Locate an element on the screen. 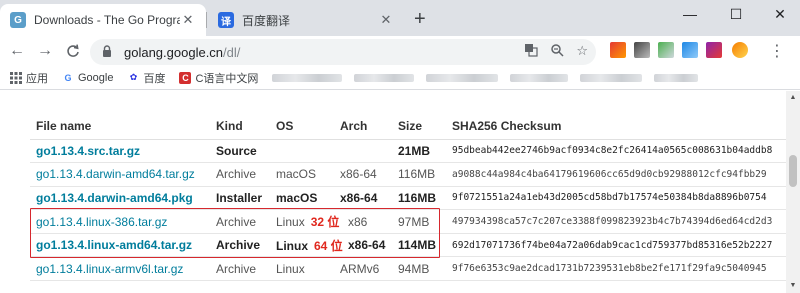 This screenshot has width=800, height=293. bookmarks-bar: 应用 G Google ✿ 百度 C C语言中文网 is located at coordinates (400, 78).